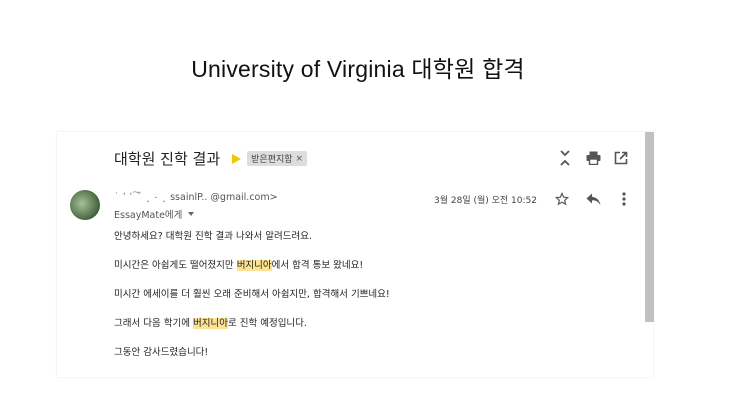  I want to click on body-text: 그동안 감사드렸습니다!, so click(161, 352).